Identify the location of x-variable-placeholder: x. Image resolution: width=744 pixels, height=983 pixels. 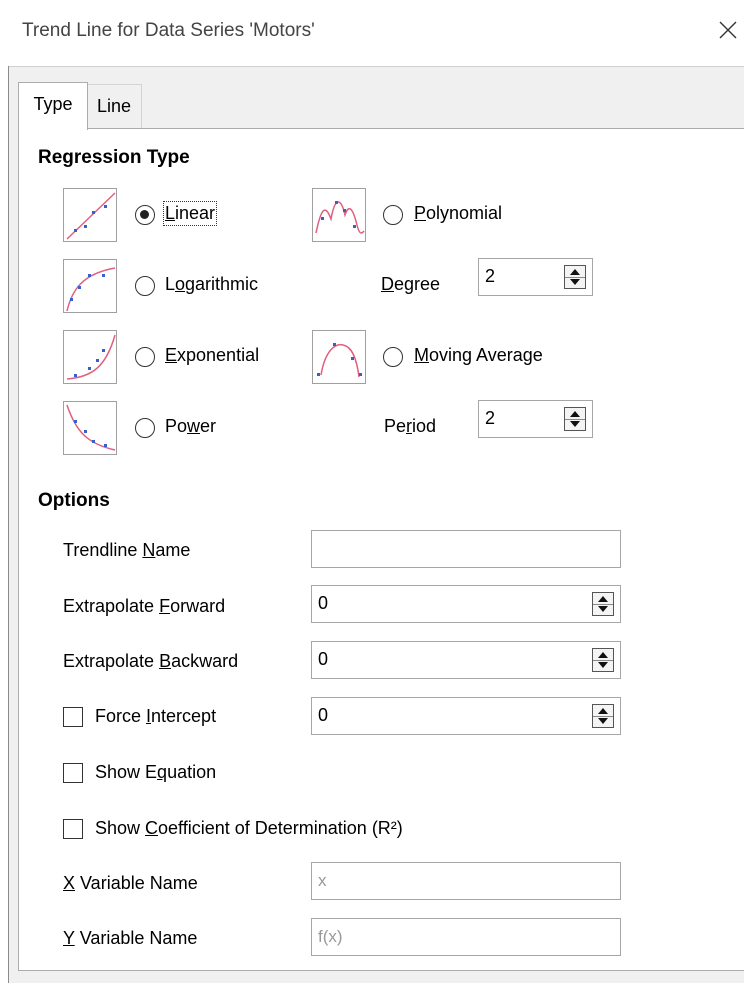
(322, 880).